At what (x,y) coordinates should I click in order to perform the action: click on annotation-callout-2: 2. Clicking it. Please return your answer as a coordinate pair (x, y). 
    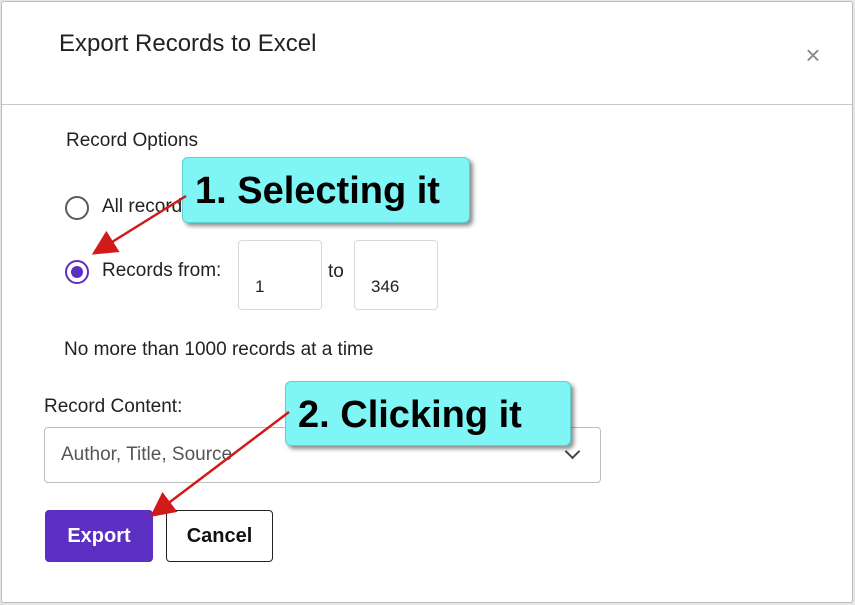
    Looking at the image, I should click on (428, 413).